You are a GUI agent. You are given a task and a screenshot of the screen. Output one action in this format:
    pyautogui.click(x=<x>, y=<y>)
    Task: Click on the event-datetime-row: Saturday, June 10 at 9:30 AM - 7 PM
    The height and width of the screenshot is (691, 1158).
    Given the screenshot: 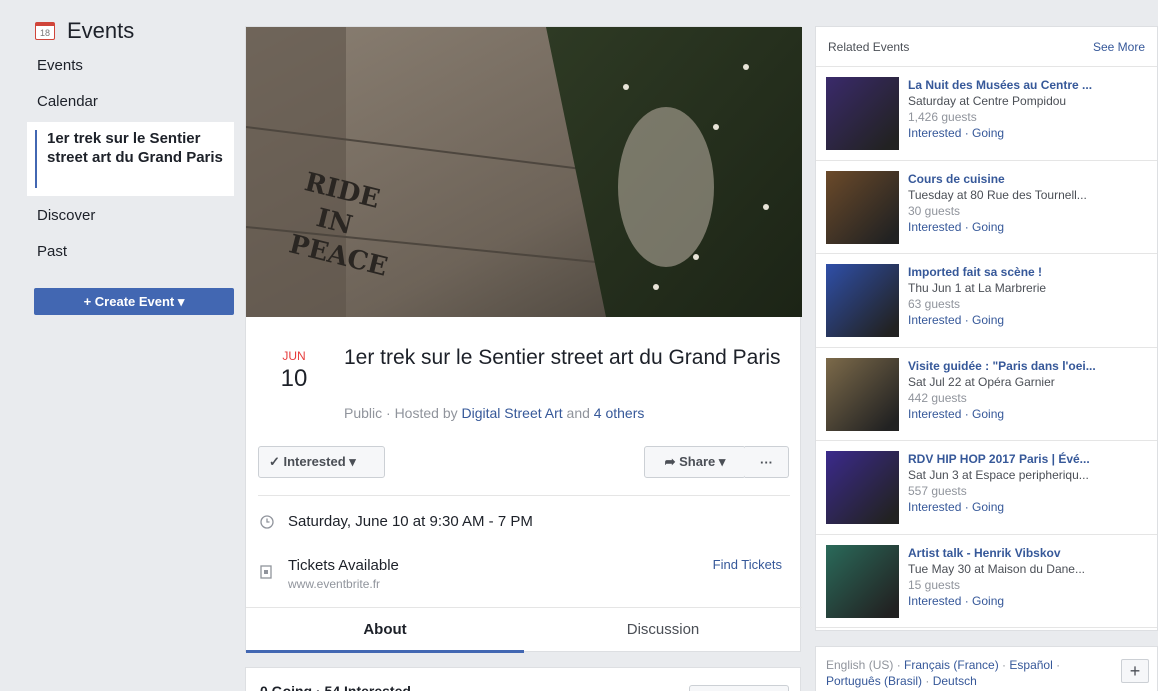 What is the action you would take?
    pyautogui.click(x=396, y=521)
    